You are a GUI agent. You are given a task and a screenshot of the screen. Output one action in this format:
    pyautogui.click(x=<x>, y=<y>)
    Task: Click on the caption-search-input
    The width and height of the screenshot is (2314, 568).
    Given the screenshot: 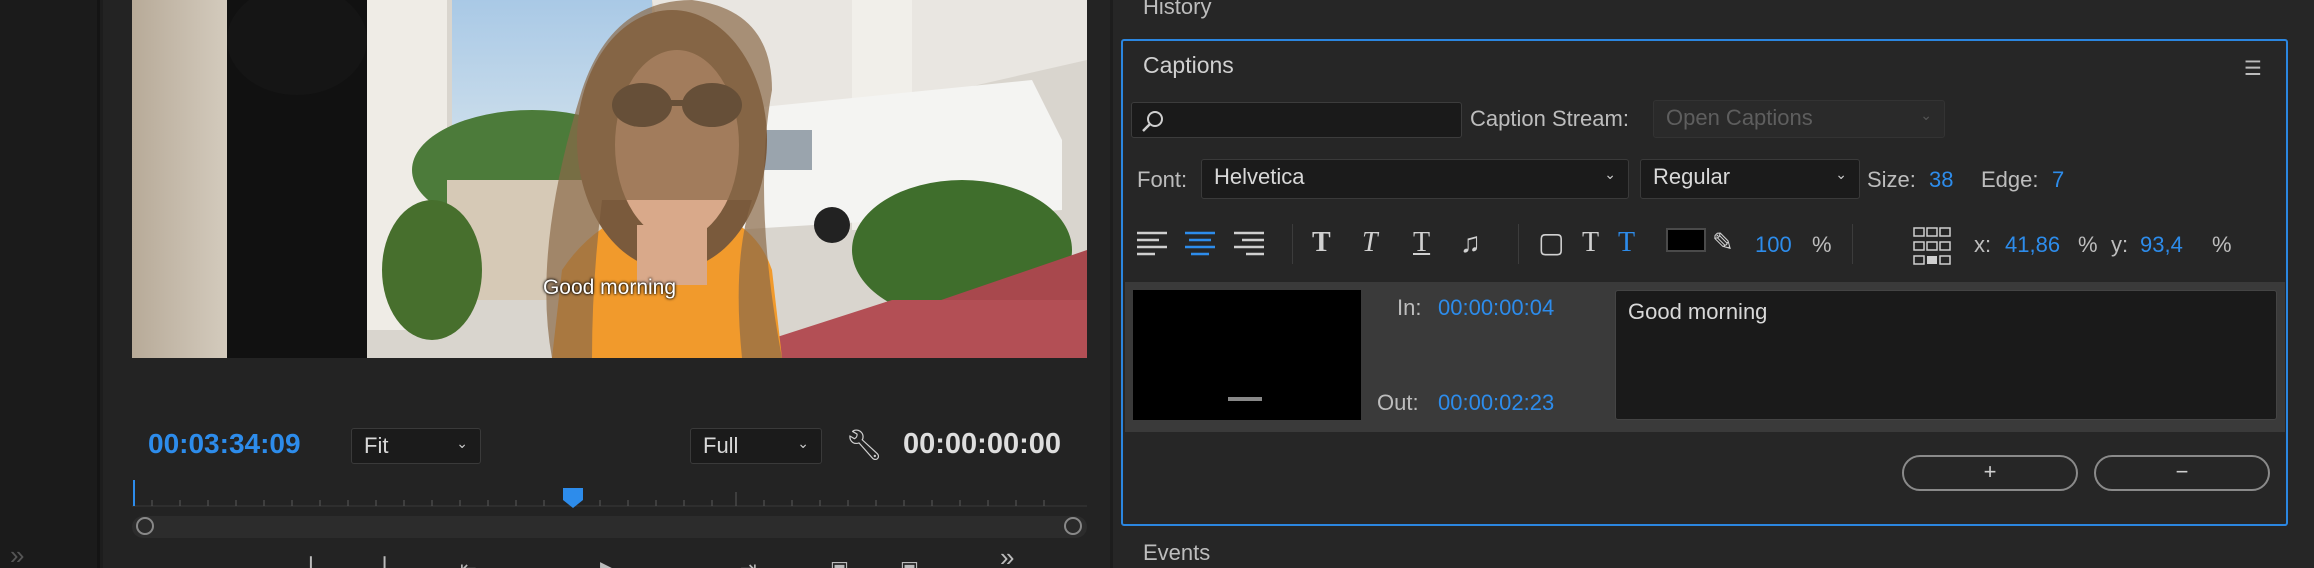 What is the action you would take?
    pyautogui.click(x=1296, y=120)
    